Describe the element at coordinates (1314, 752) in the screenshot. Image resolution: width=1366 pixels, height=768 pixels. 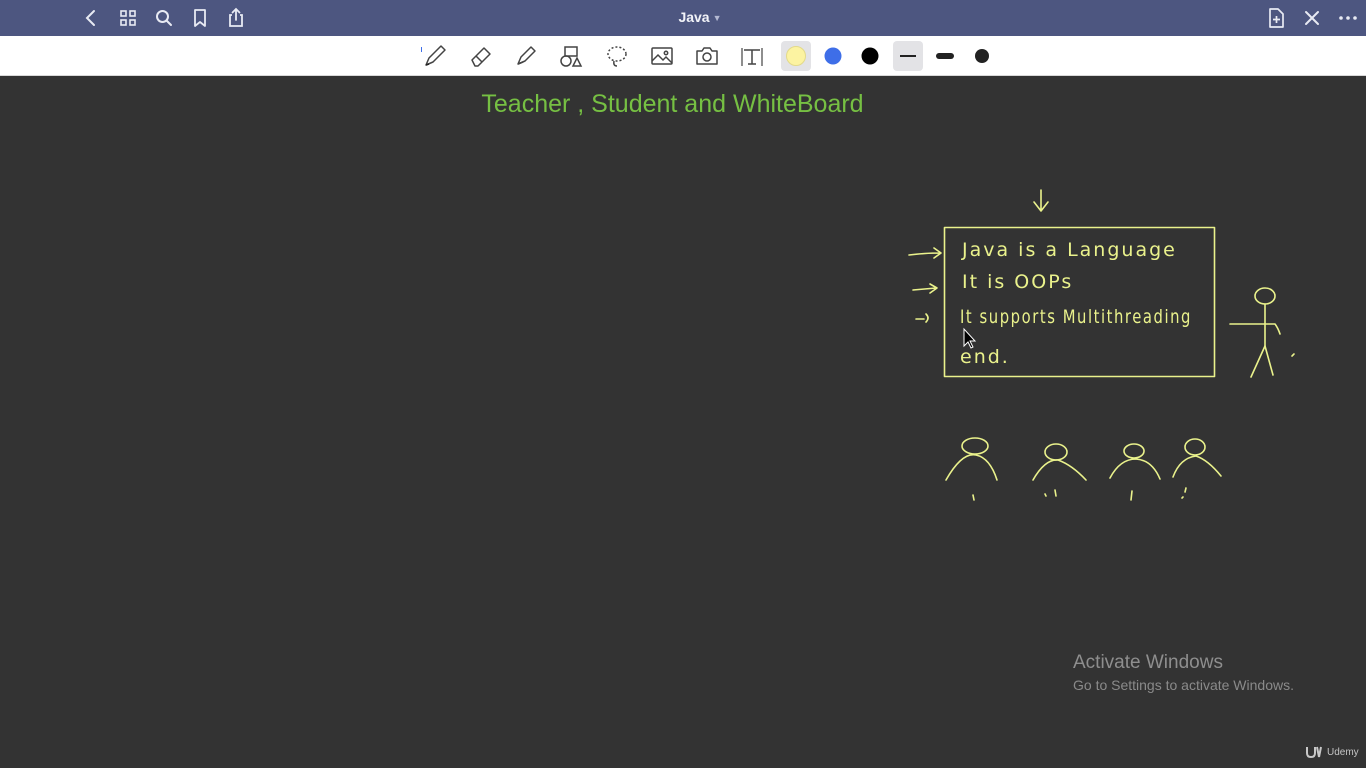
I see `udemy-icon` at that location.